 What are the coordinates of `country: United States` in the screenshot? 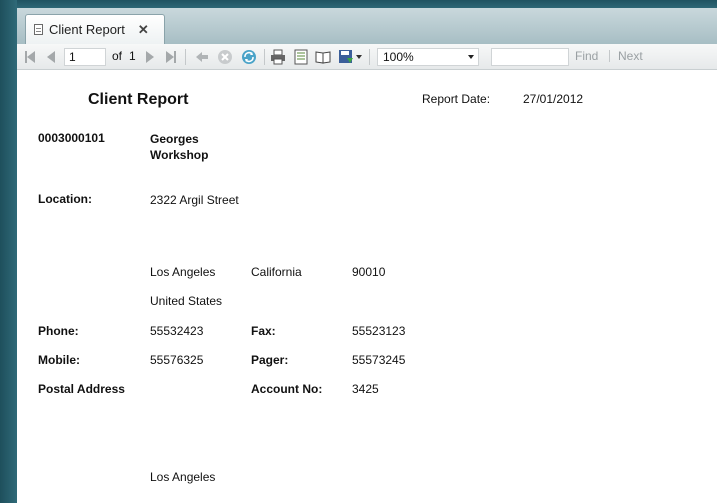 It's located at (186, 301).